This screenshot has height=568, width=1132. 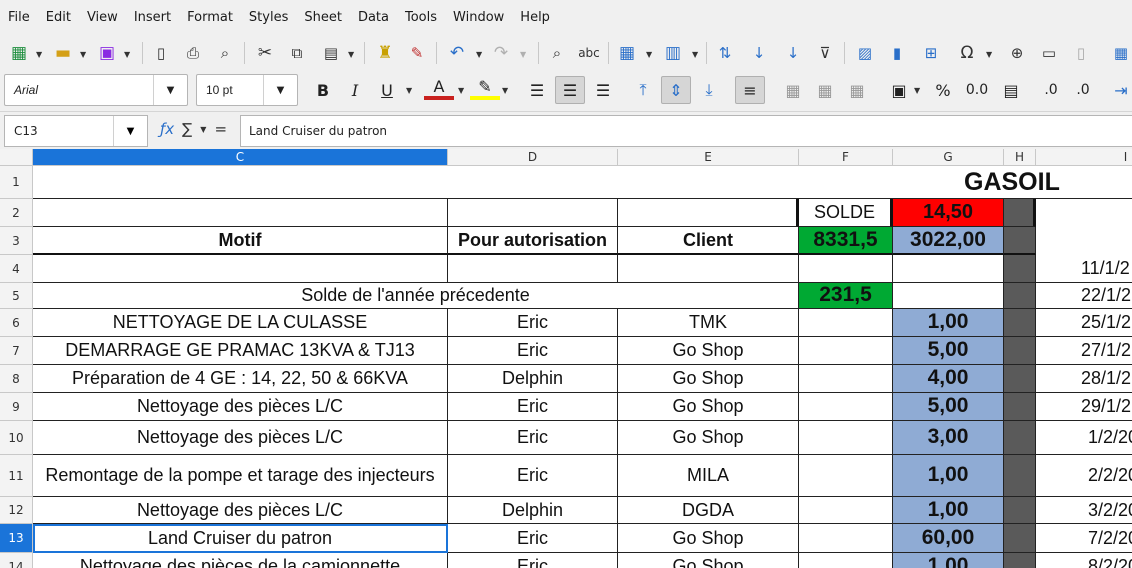 I want to click on menu-view: View, so click(x=102, y=18).